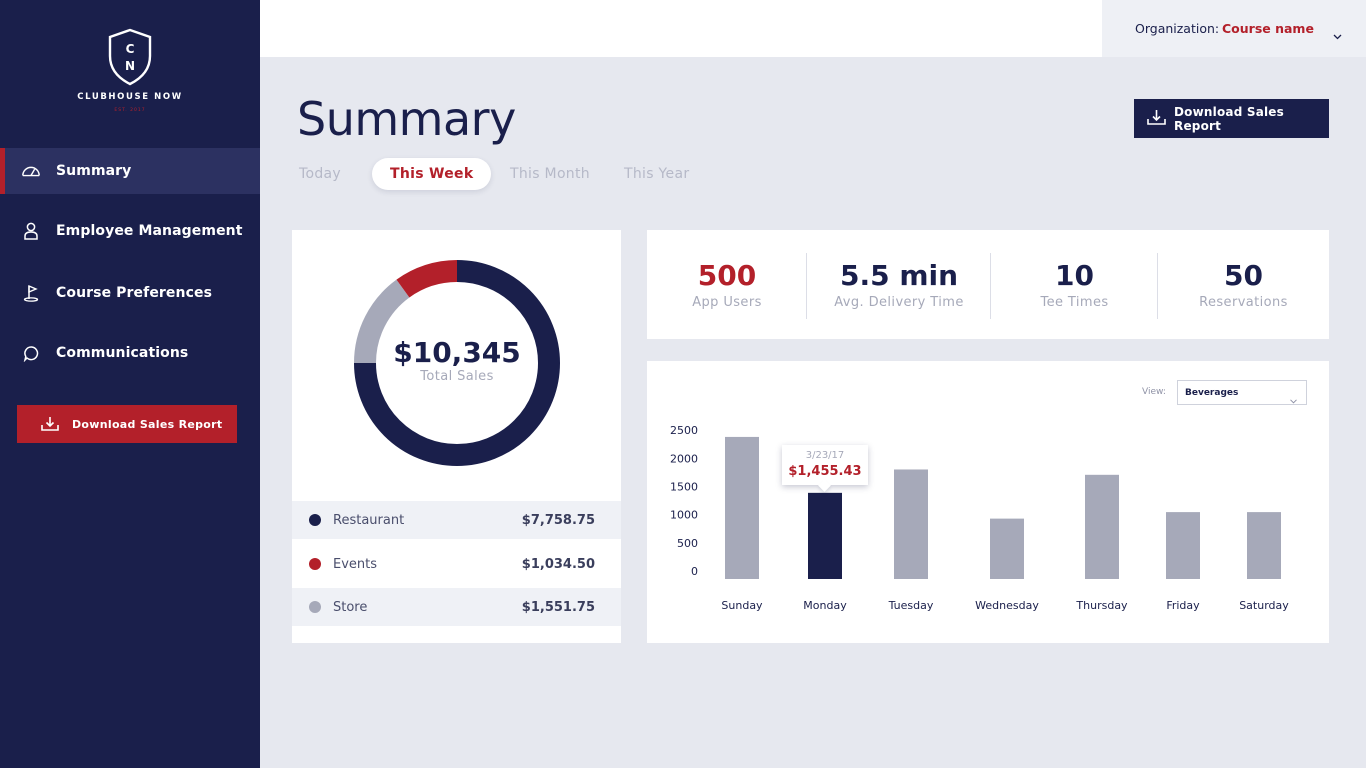 This screenshot has width=1366, height=768. I want to click on brand-name: CLUBHOUSE NOW, so click(130, 97).